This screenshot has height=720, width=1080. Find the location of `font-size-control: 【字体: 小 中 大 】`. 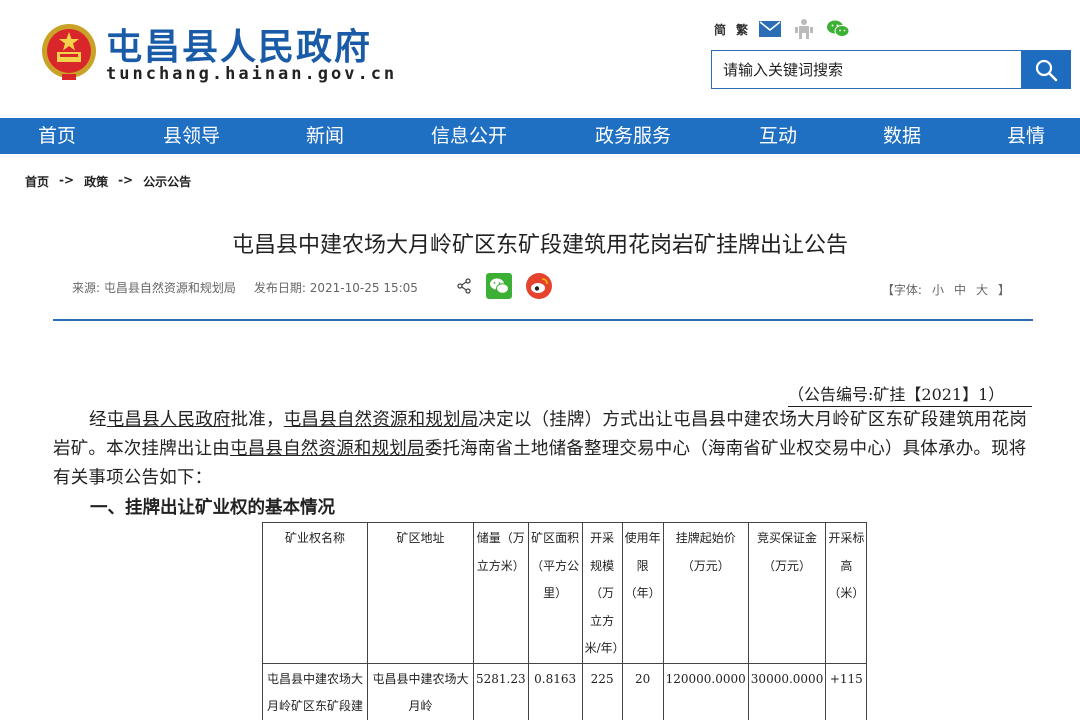

font-size-control: 【字体: 小 中 大 】 is located at coordinates (946, 289).